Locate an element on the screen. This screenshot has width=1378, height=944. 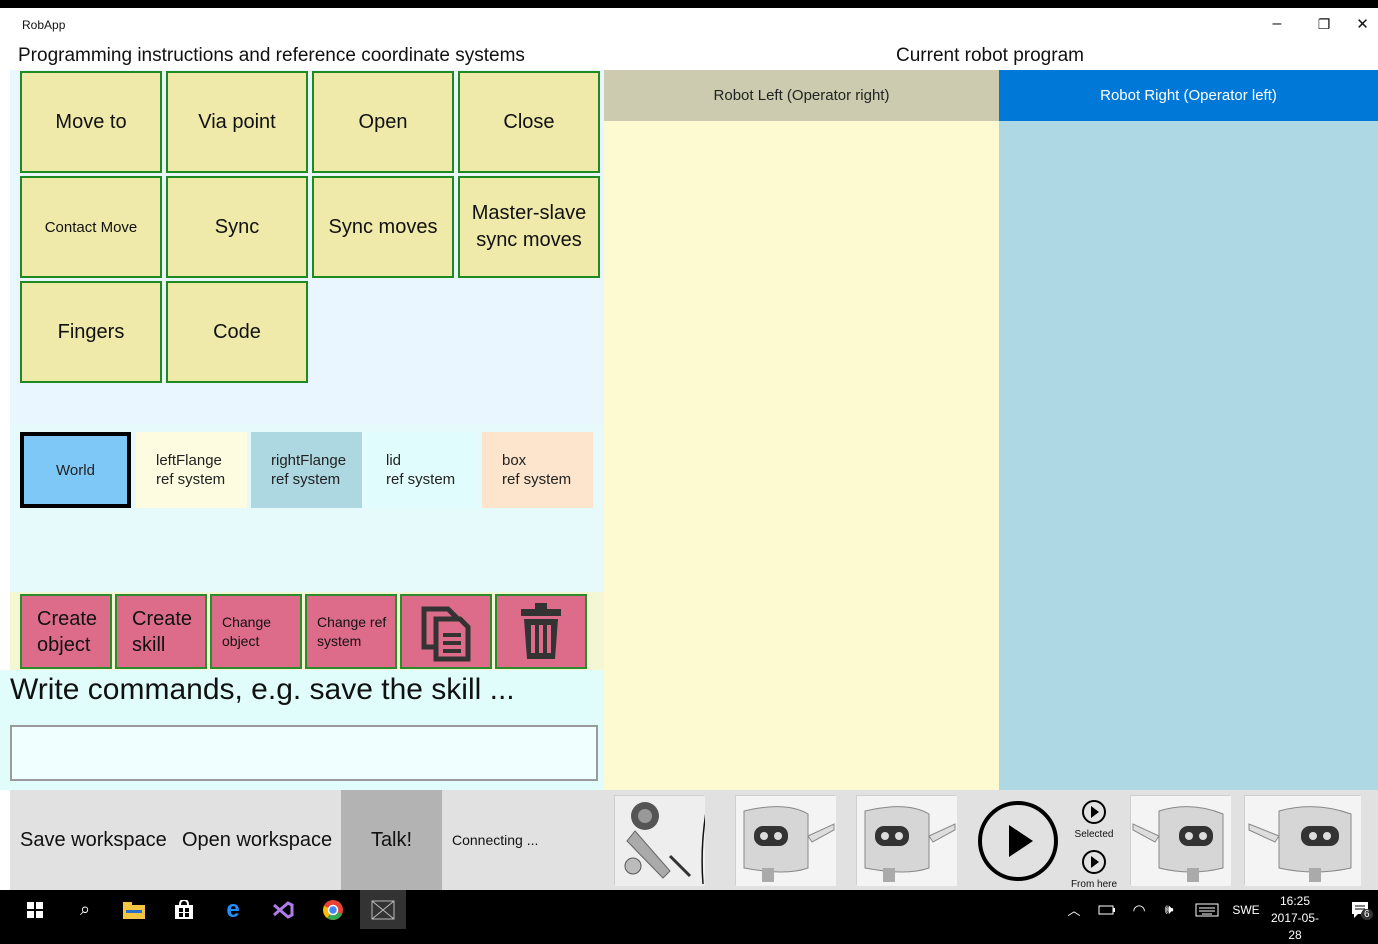
action-button: Change object is located at coordinates (256, 631).